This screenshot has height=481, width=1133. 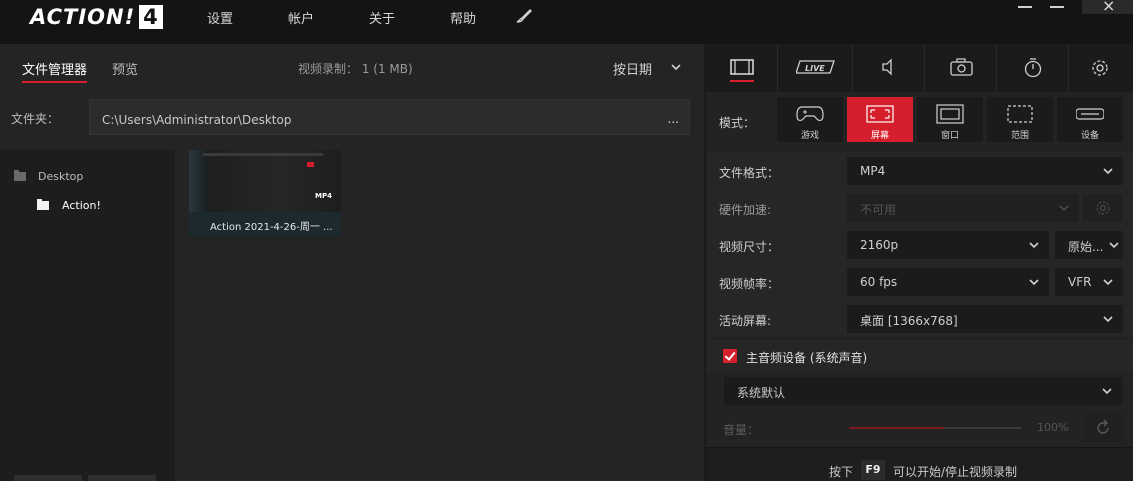 I want to click on tab-screenshot, so click(x=961, y=68).